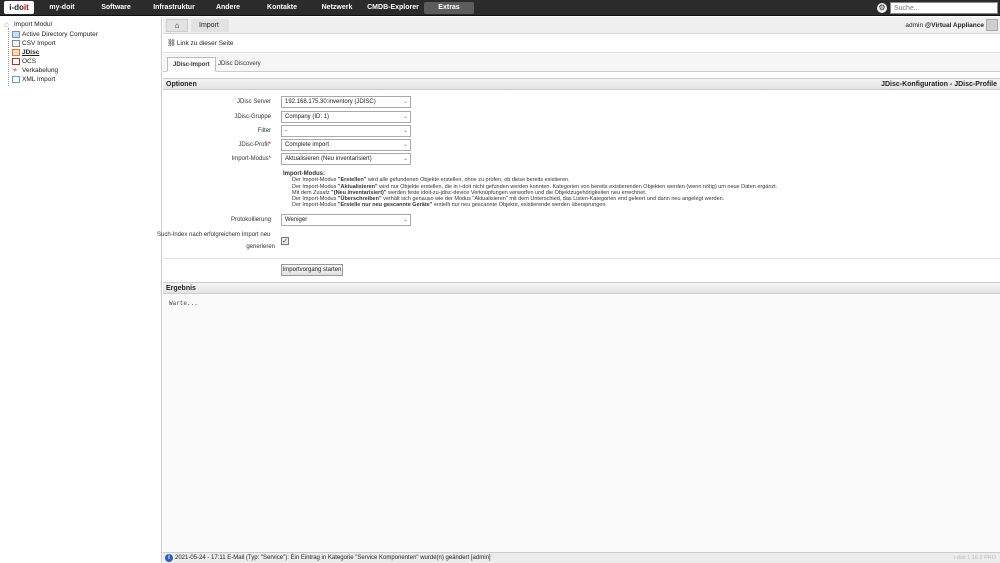 The height and width of the screenshot is (563, 1000). What do you see at coordinates (939, 84) in the screenshot?
I see `jdisc-config-link: JDisc-Konfiguration - JDisc-Profile` at bounding box center [939, 84].